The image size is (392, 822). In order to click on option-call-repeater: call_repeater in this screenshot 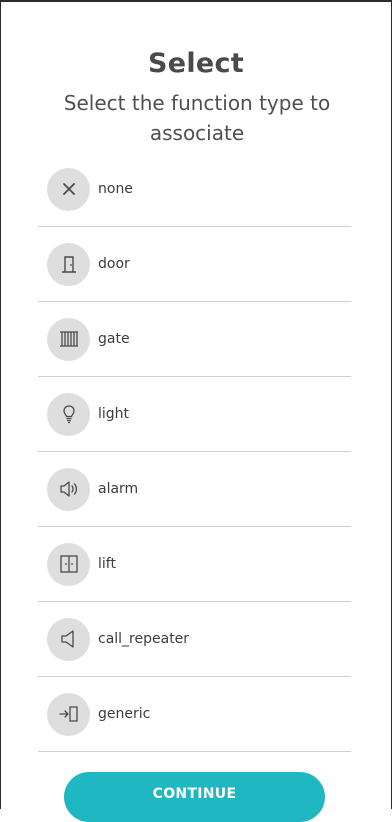, I will do `click(194, 639)`.